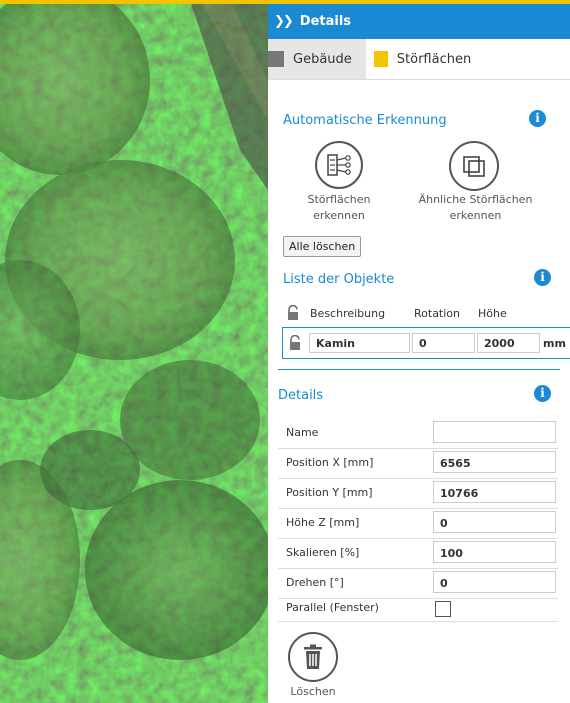 This screenshot has width=570, height=703. Describe the element at coordinates (437, 313) in the screenshot. I see `col-rotation: Rotation` at that location.